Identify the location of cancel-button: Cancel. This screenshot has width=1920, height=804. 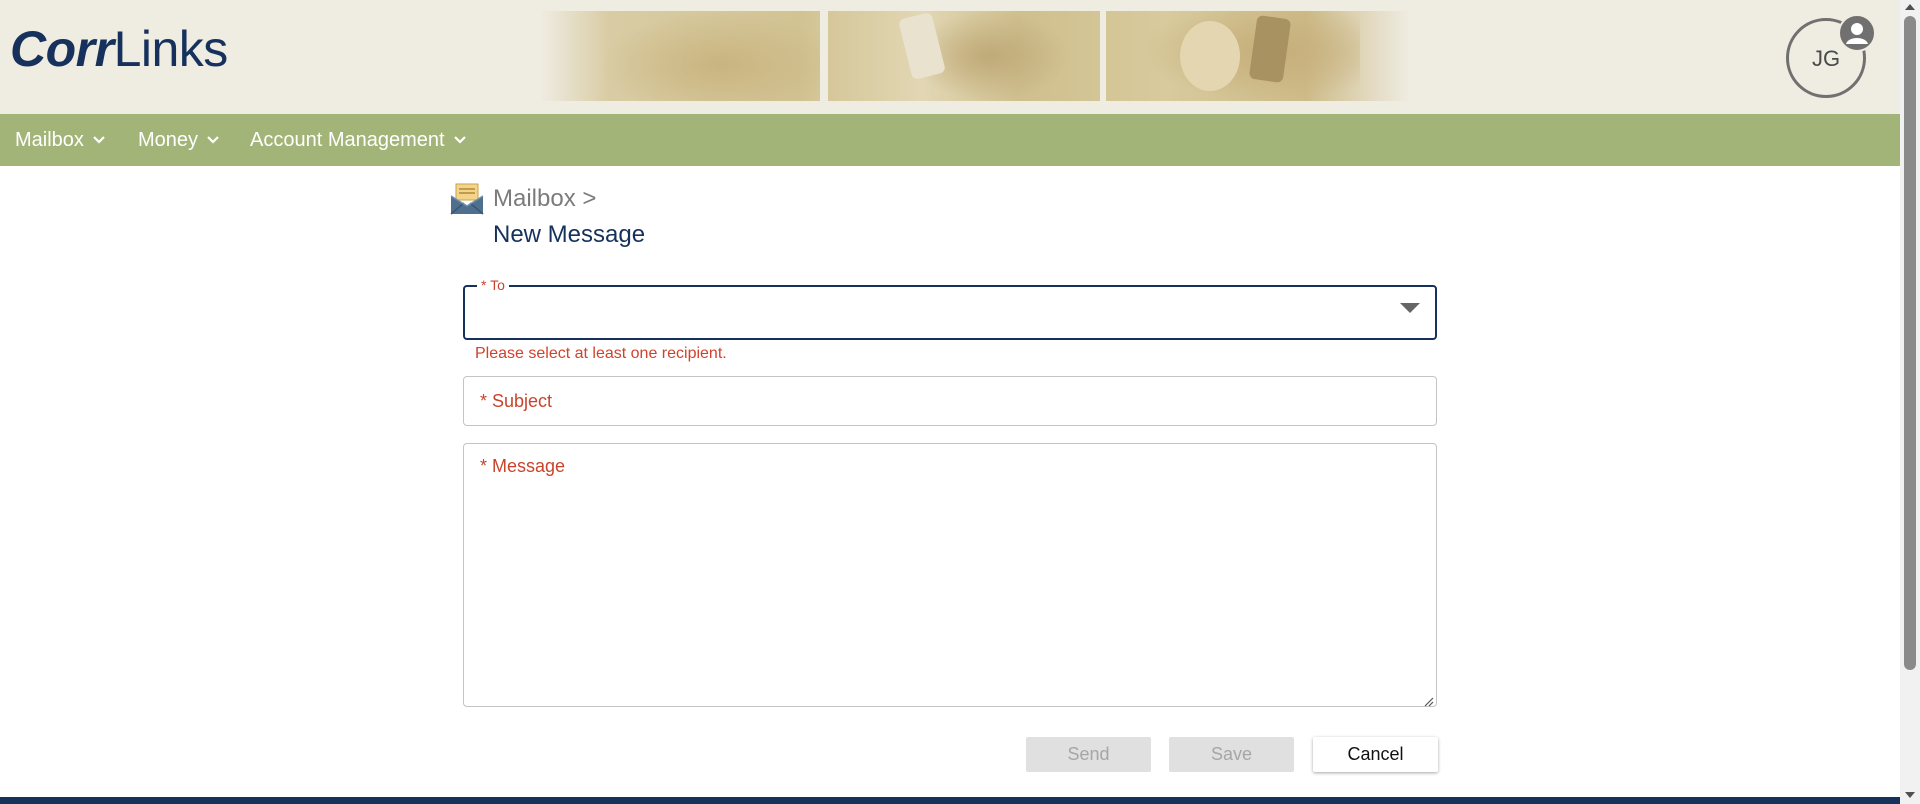
(1375, 754).